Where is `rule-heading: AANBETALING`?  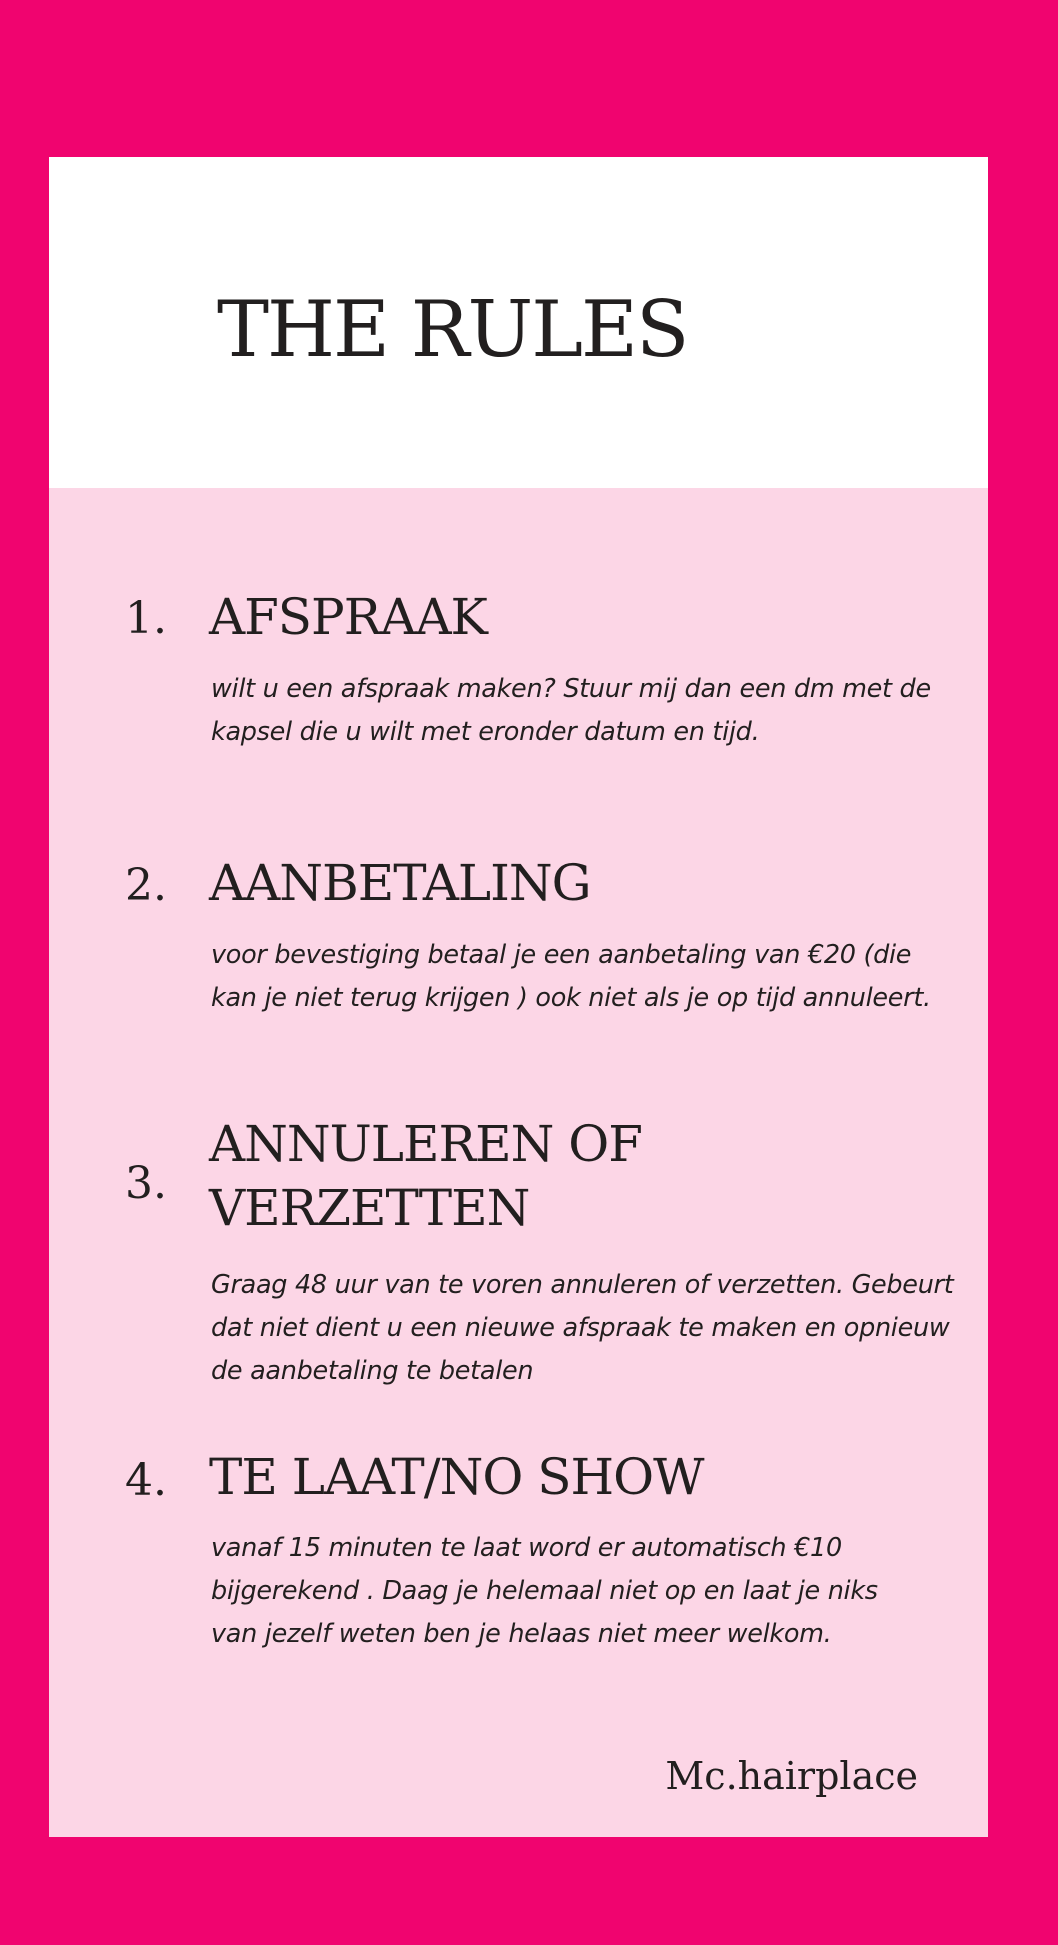
rule-heading: AANBETALING is located at coordinates (400, 883).